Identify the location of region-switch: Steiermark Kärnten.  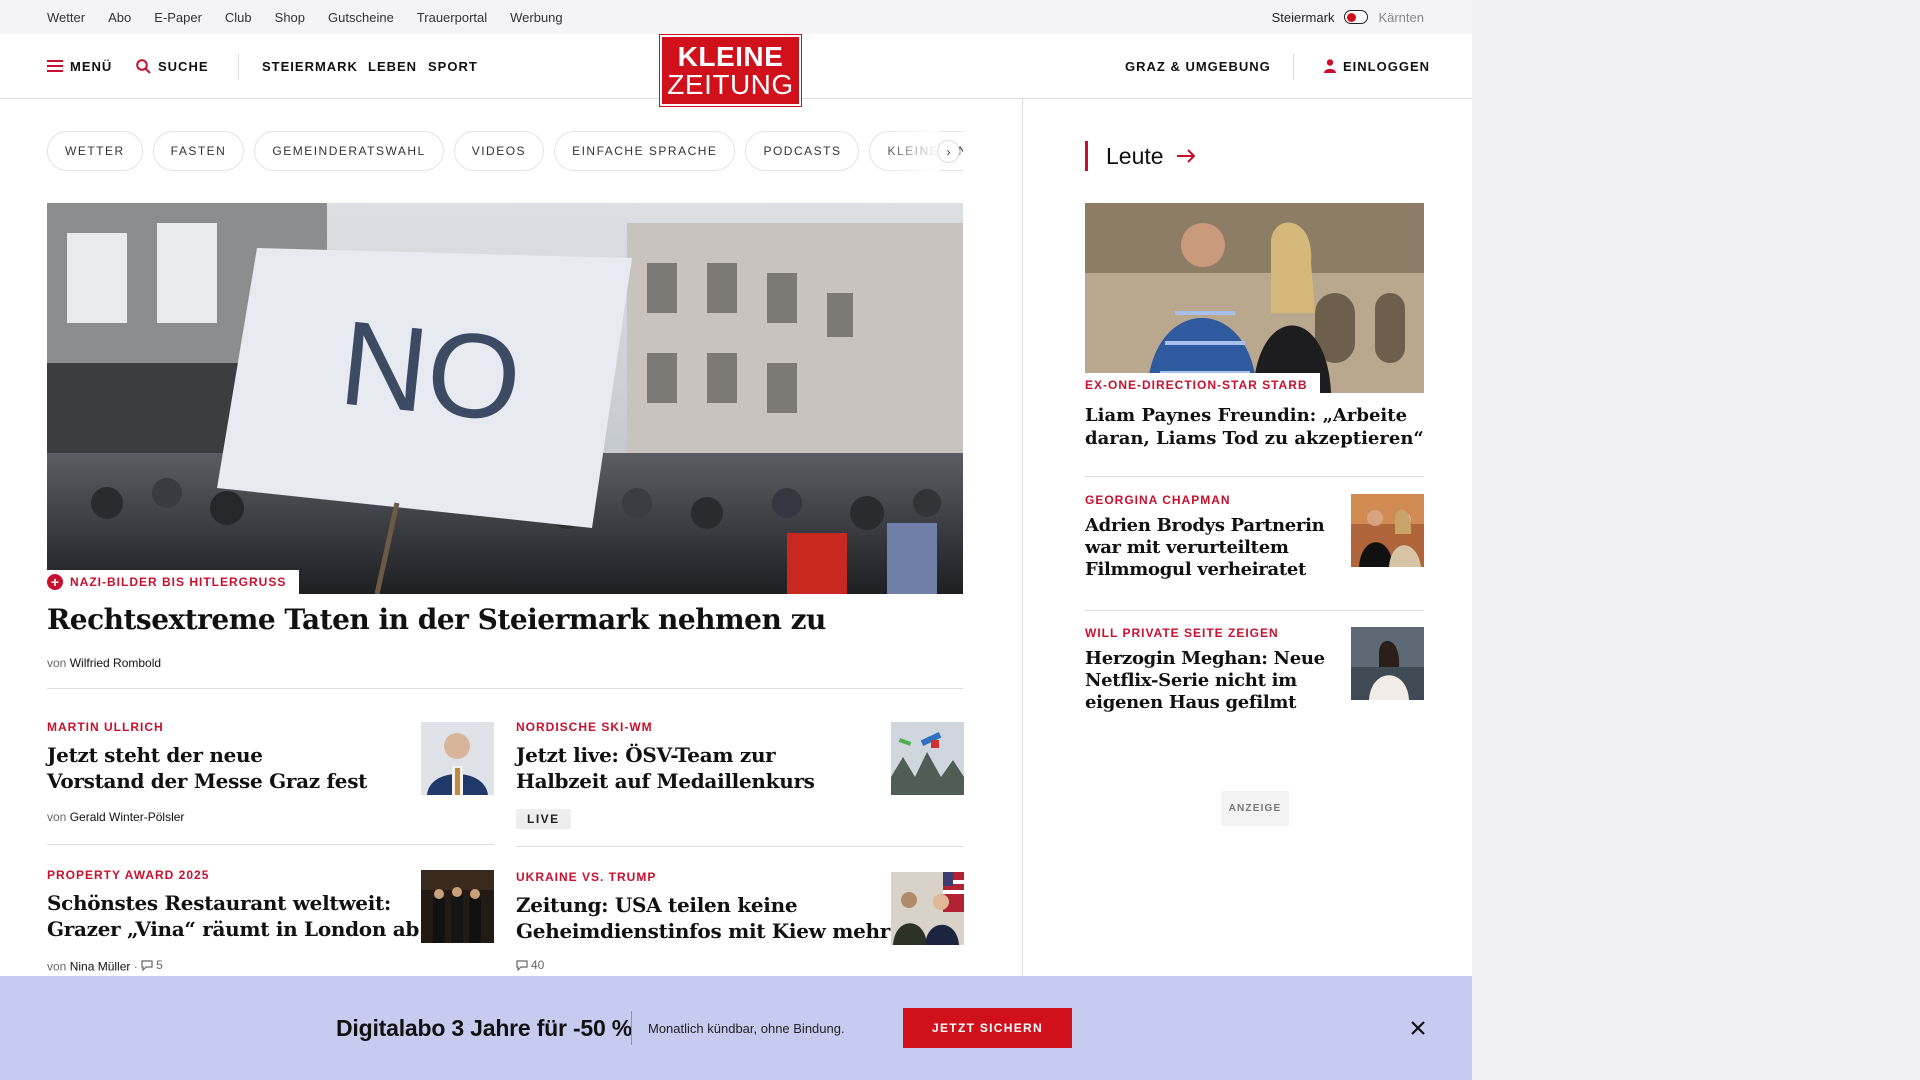
(1348, 17).